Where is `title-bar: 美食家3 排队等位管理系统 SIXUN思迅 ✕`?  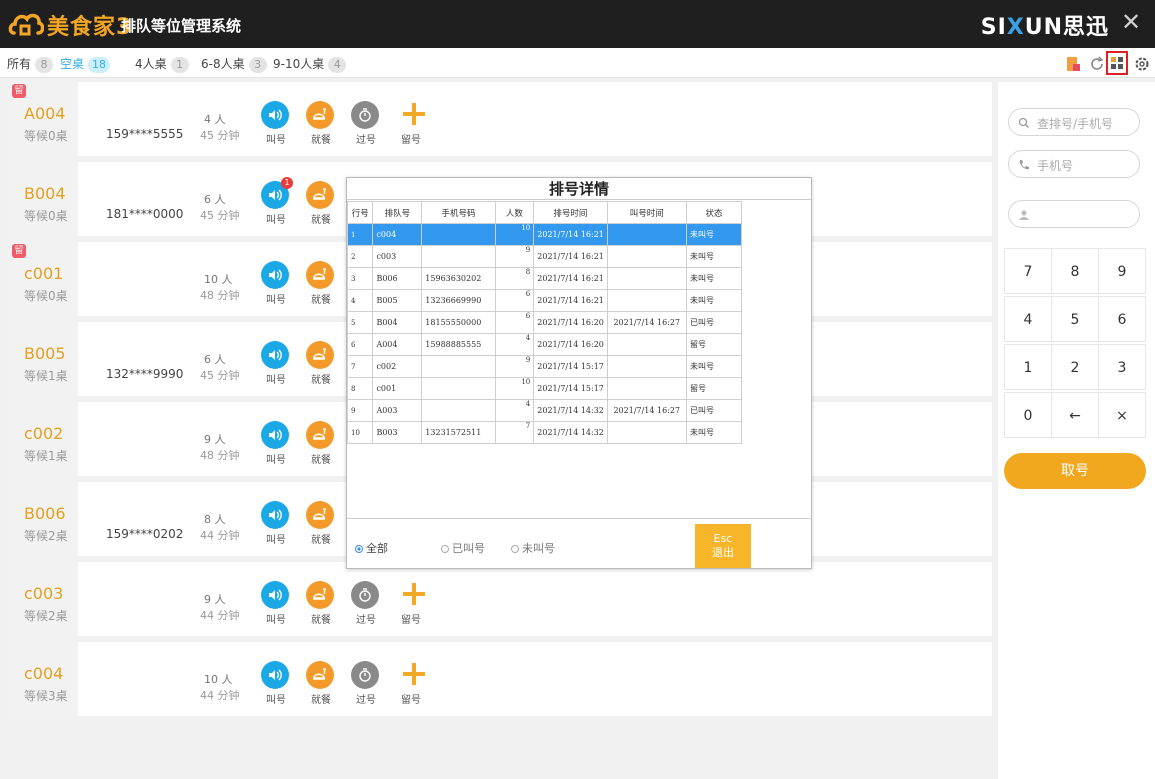 title-bar: 美食家3 排队等位管理系统 SIXUN思迅 ✕ is located at coordinates (577, 24).